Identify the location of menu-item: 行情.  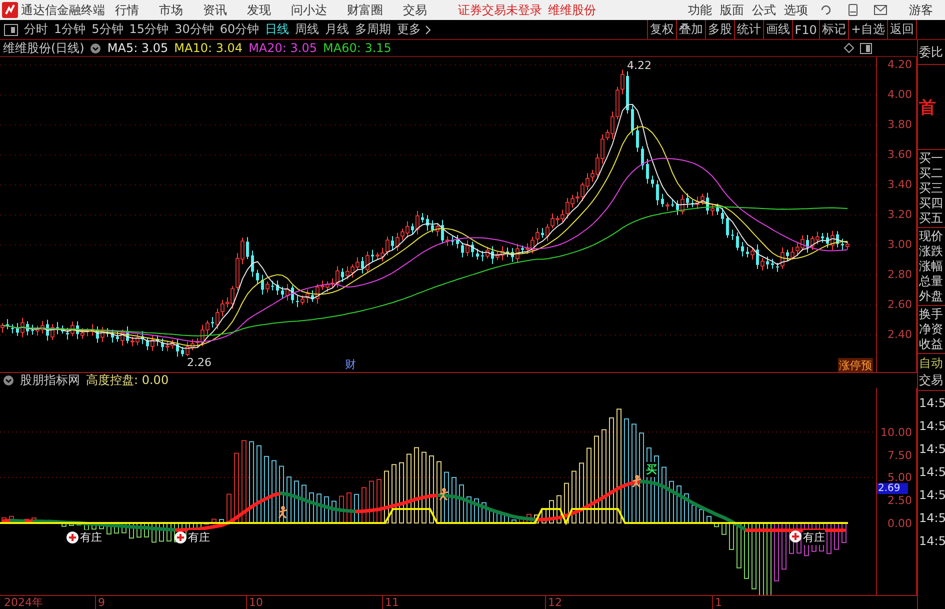
(127, 9).